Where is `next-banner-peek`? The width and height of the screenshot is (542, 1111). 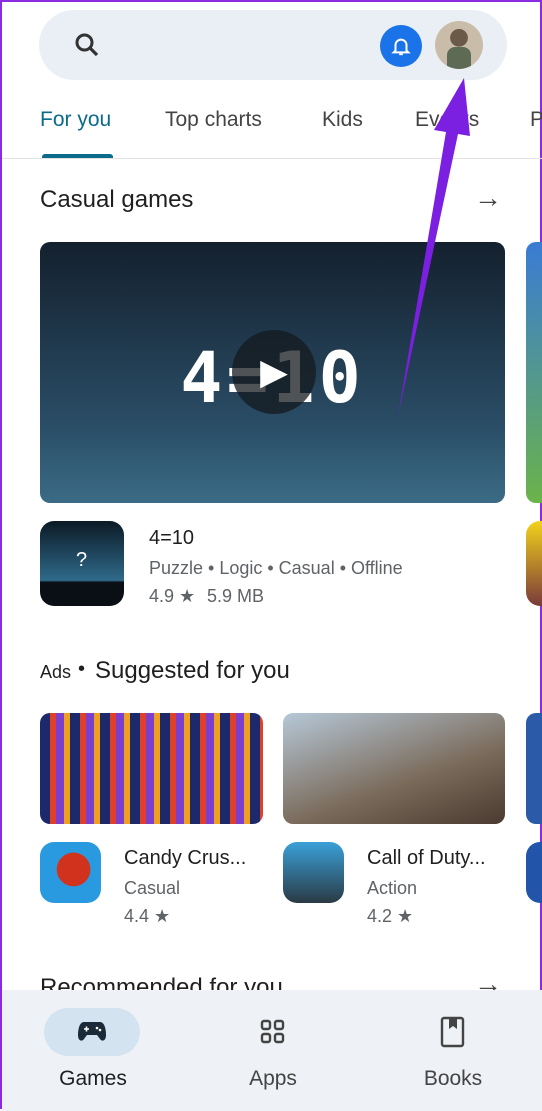 next-banner-peek is located at coordinates (534, 768).